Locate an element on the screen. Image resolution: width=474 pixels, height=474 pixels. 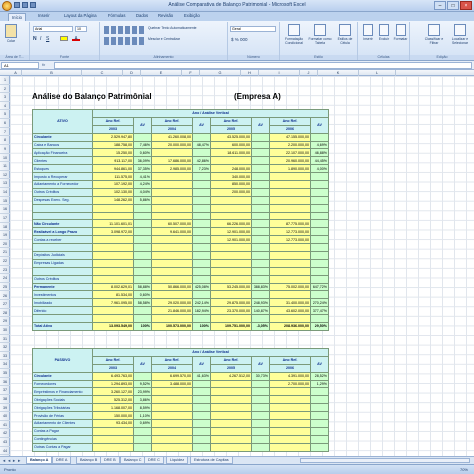
office-button is located at coordinates (7, 6).